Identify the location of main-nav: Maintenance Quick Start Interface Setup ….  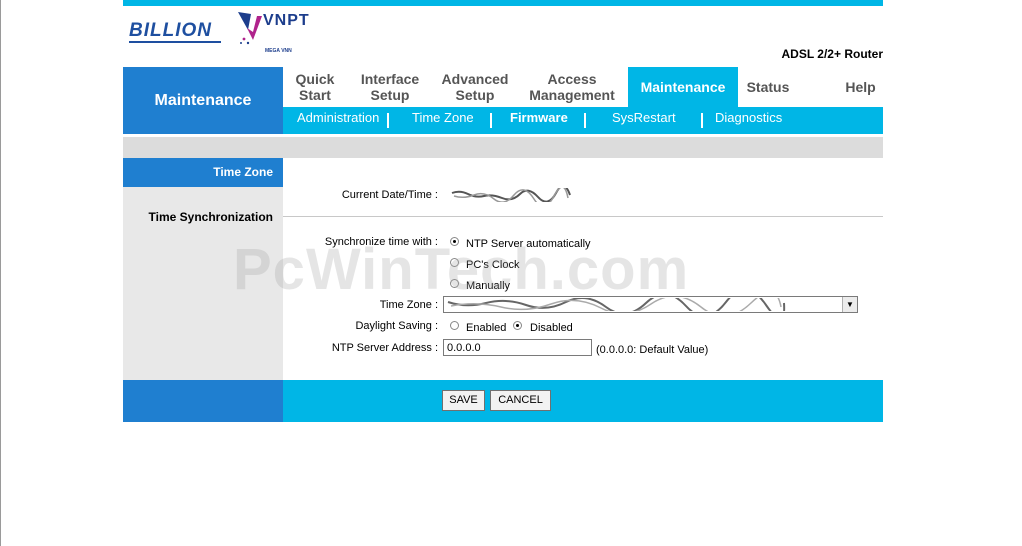
(503, 100).